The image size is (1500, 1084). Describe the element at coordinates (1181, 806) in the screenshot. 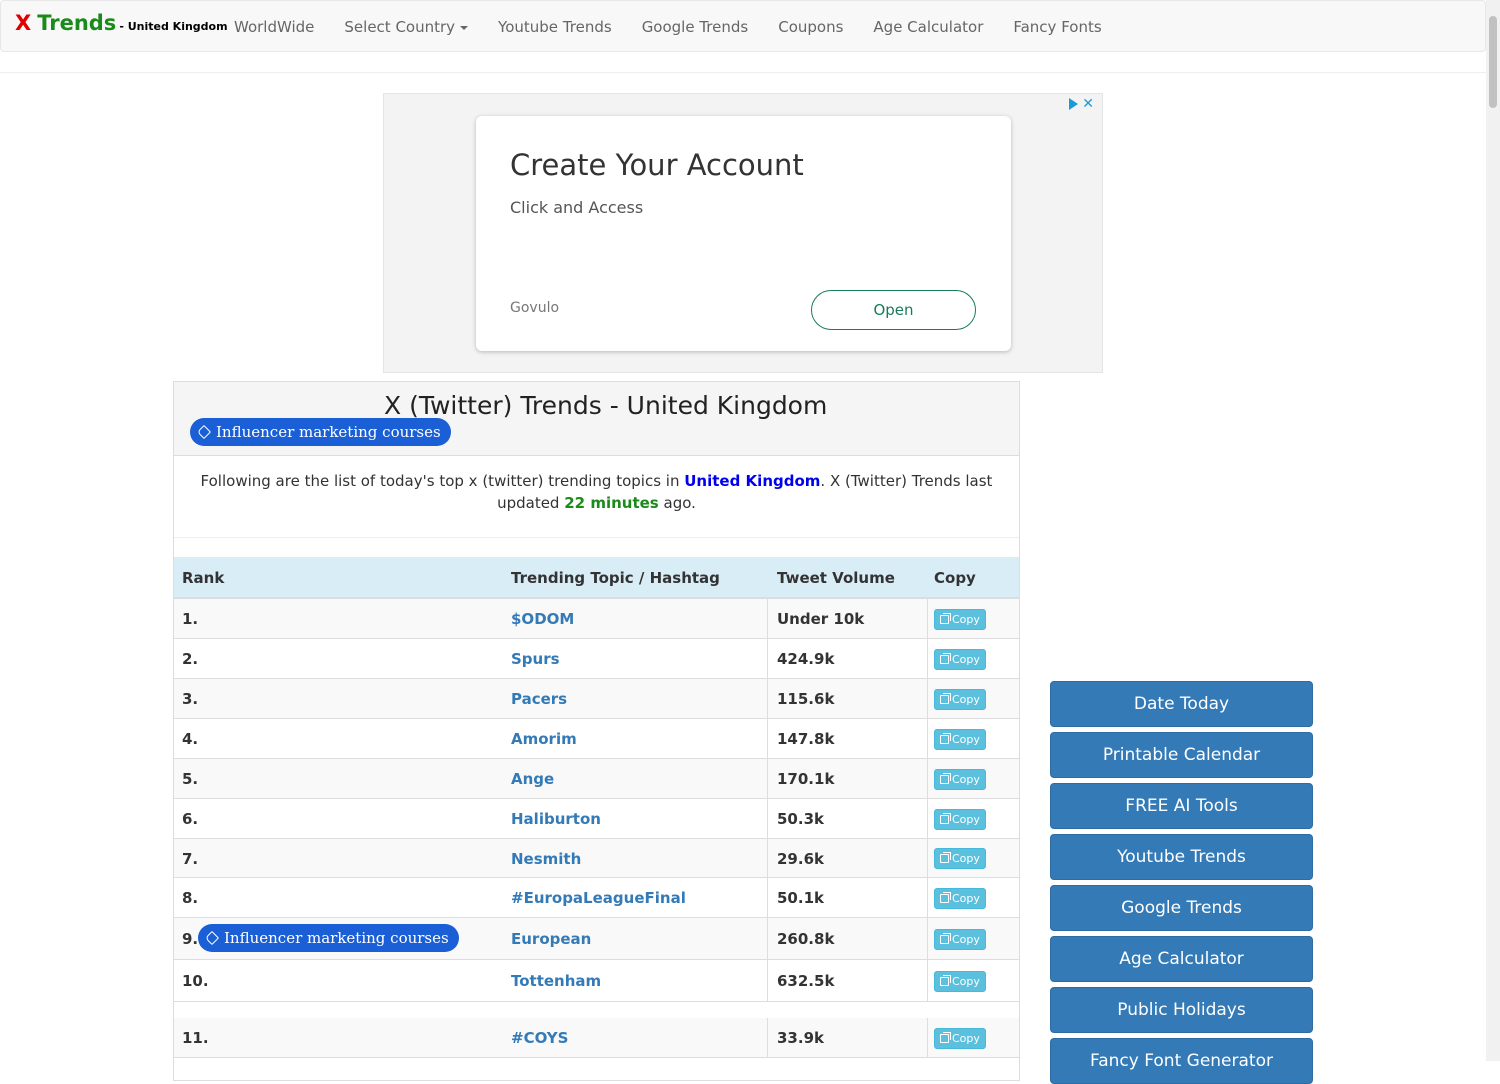

I see `sidebar-free-ai-tools: FREE AI Tools` at that location.